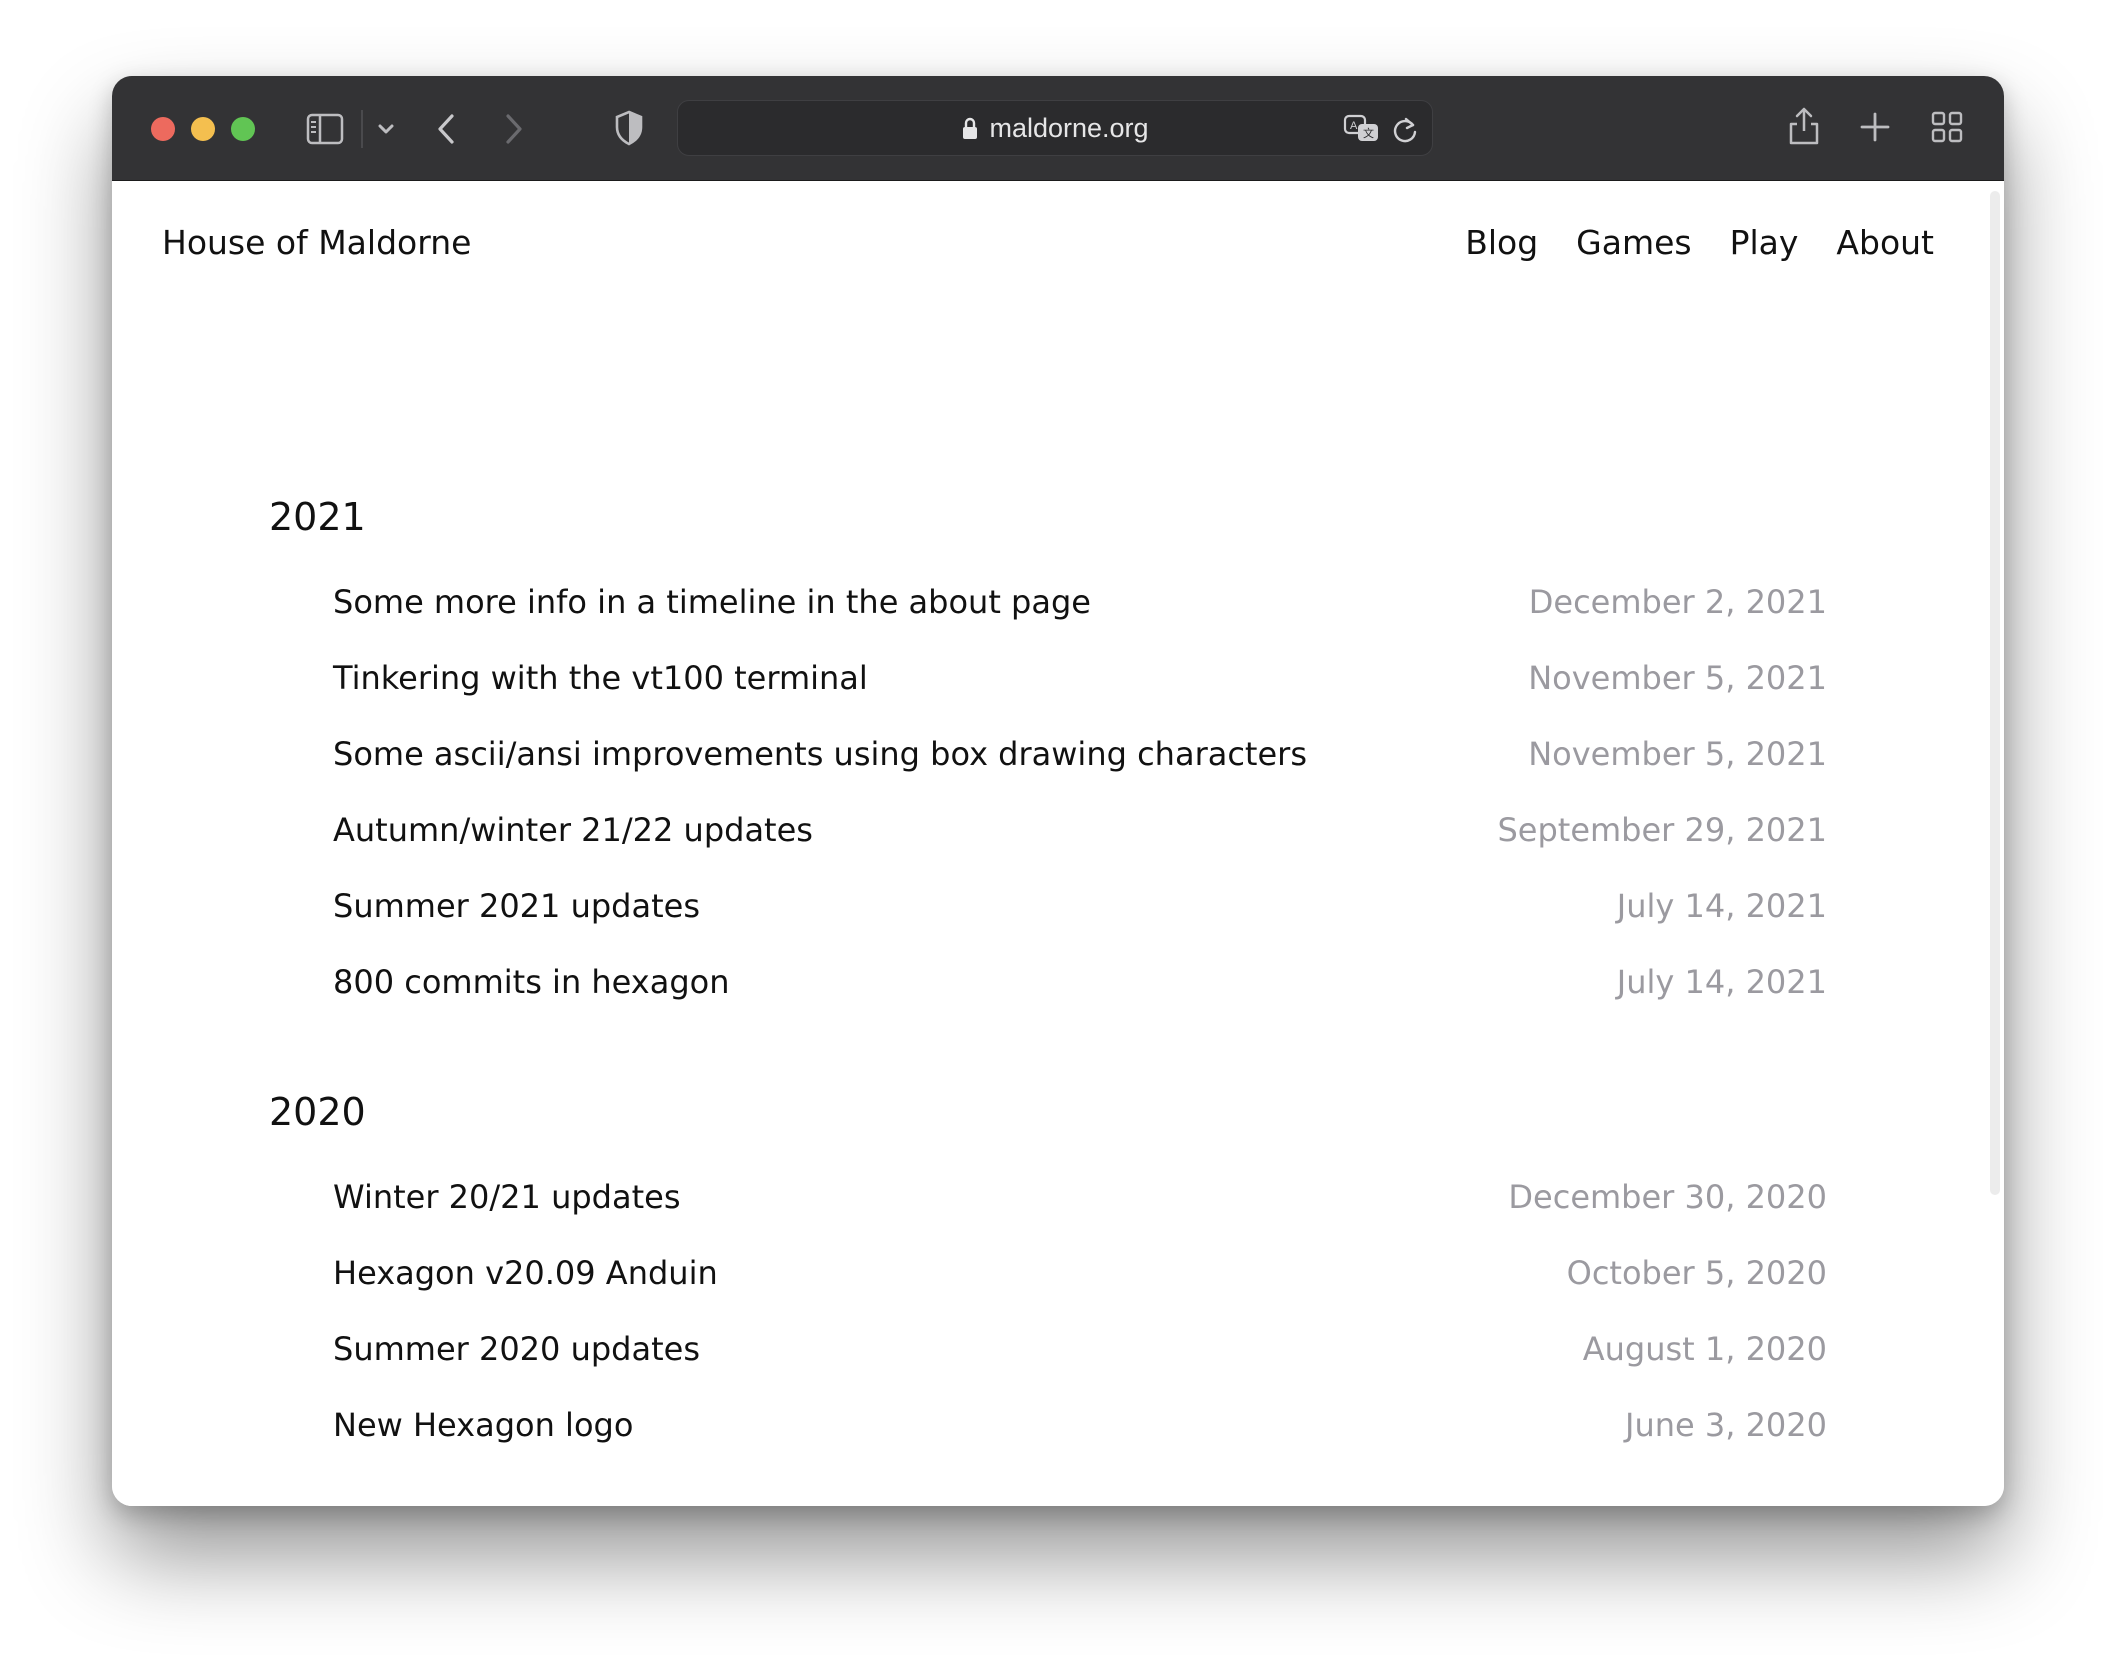 The image size is (2116, 1656). Describe the element at coordinates (1704, 1349) in the screenshot. I see `post-date: August 1, 2020` at that location.